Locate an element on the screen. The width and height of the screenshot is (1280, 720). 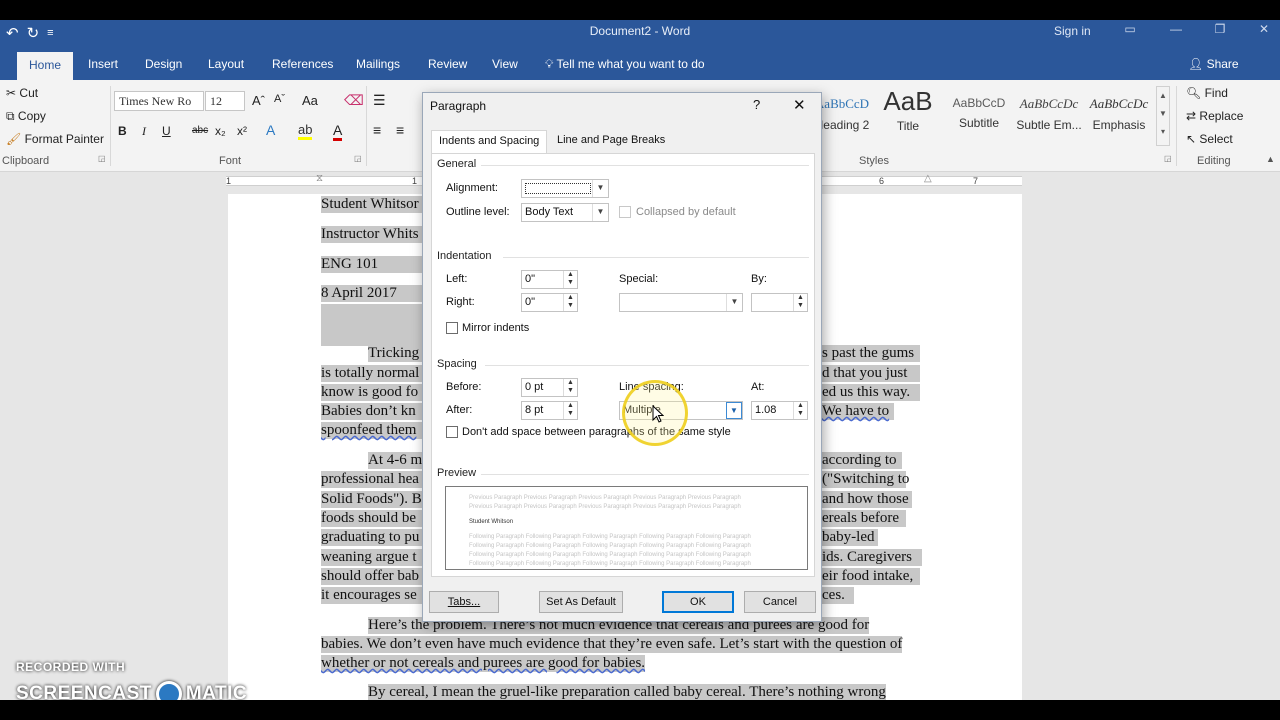
doc-line: ("Switching to is located at coordinates (866, 479).